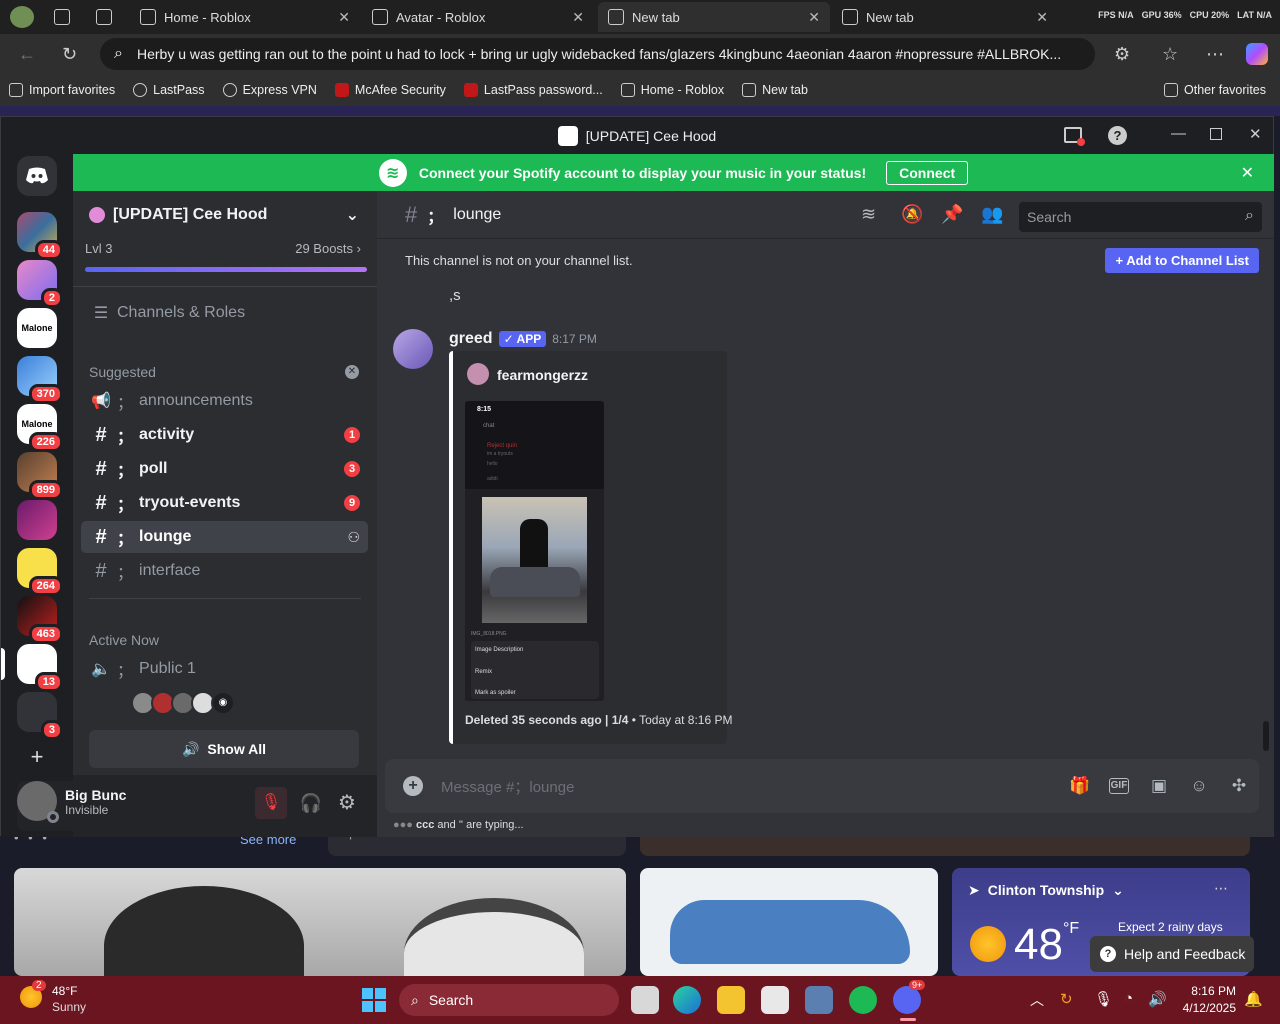  I want to click on sync-icon: ↻, so click(1066, 999).